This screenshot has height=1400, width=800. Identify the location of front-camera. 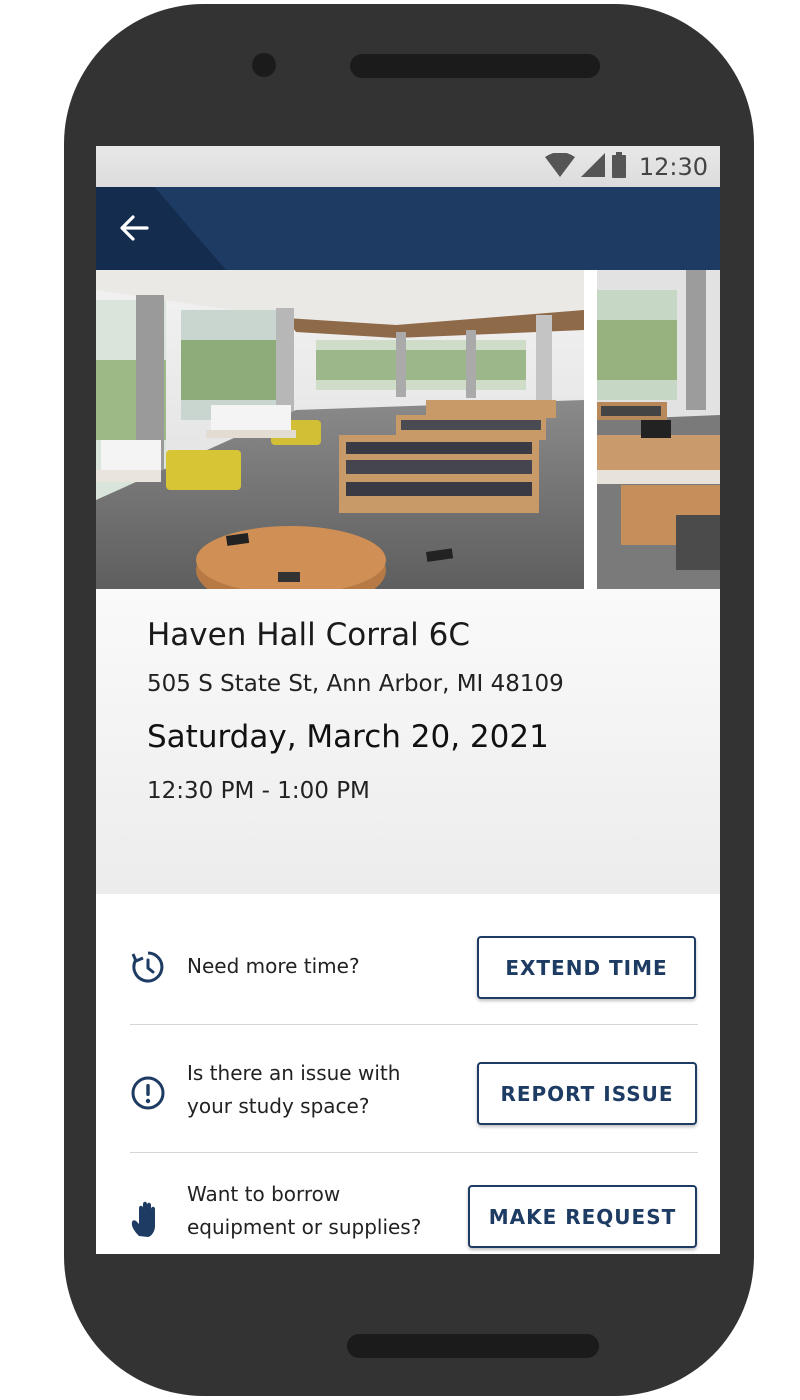
(264, 65).